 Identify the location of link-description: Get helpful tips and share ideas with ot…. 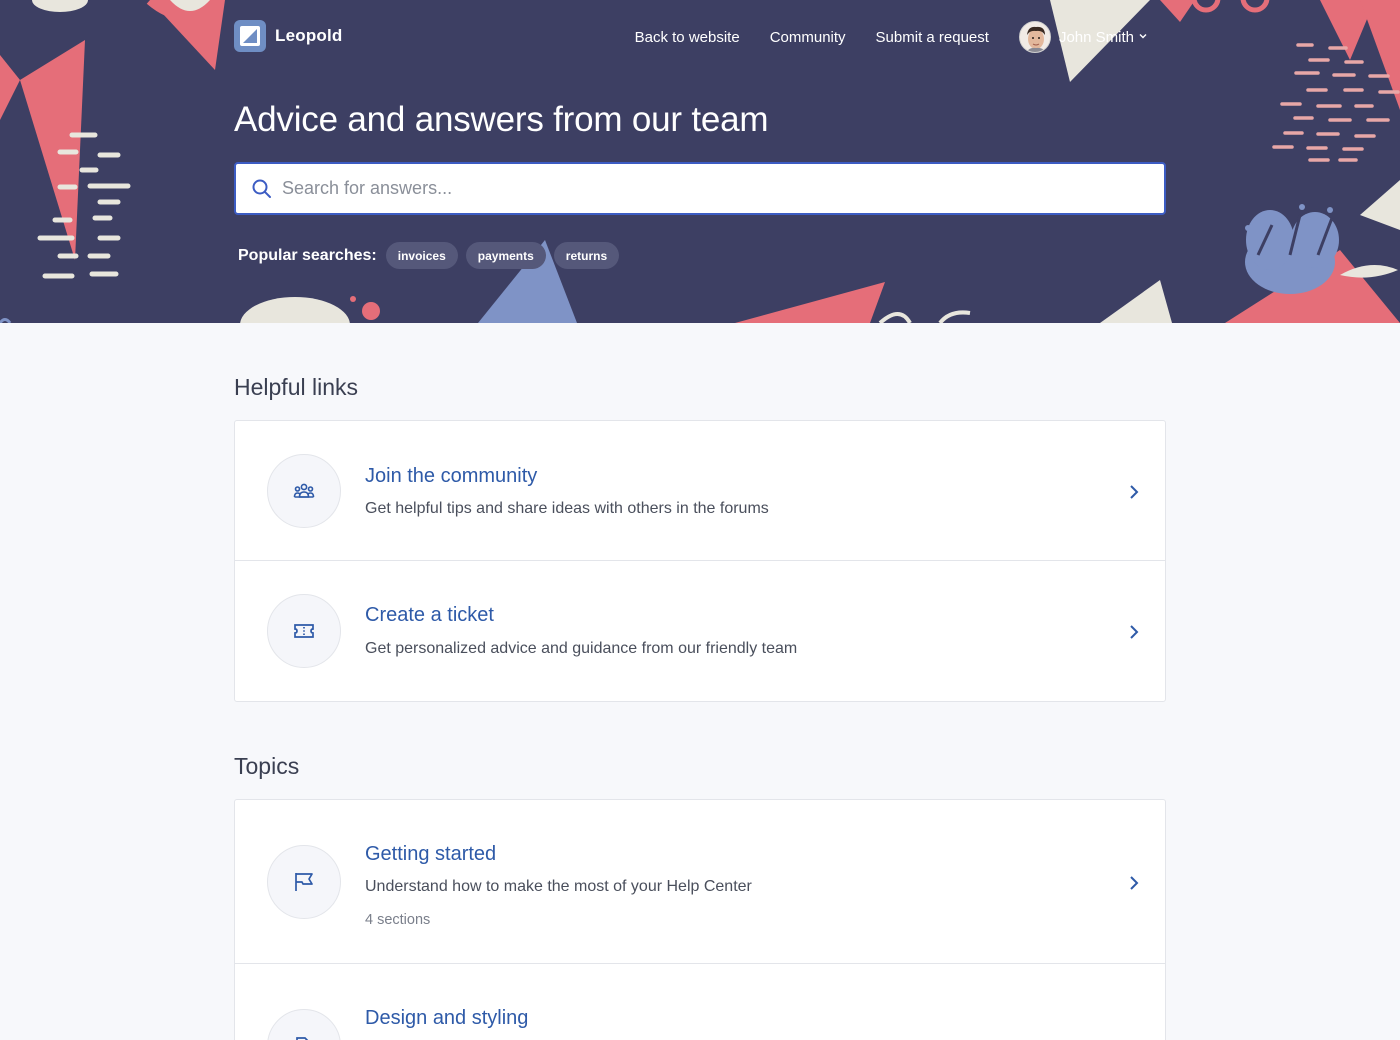
(567, 508).